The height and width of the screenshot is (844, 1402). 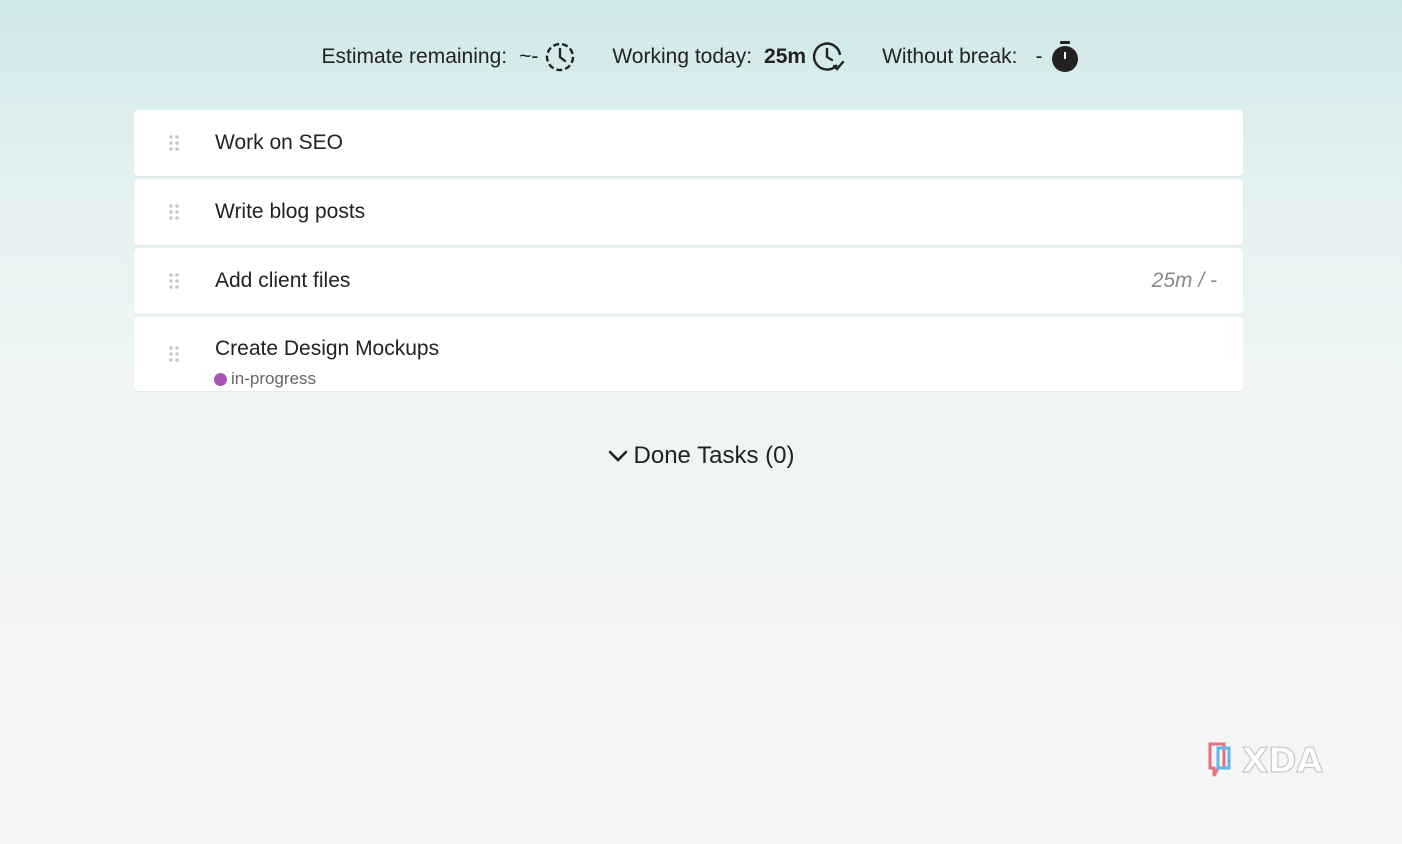 I want to click on working-today: Working today: 25m, so click(x=729, y=57).